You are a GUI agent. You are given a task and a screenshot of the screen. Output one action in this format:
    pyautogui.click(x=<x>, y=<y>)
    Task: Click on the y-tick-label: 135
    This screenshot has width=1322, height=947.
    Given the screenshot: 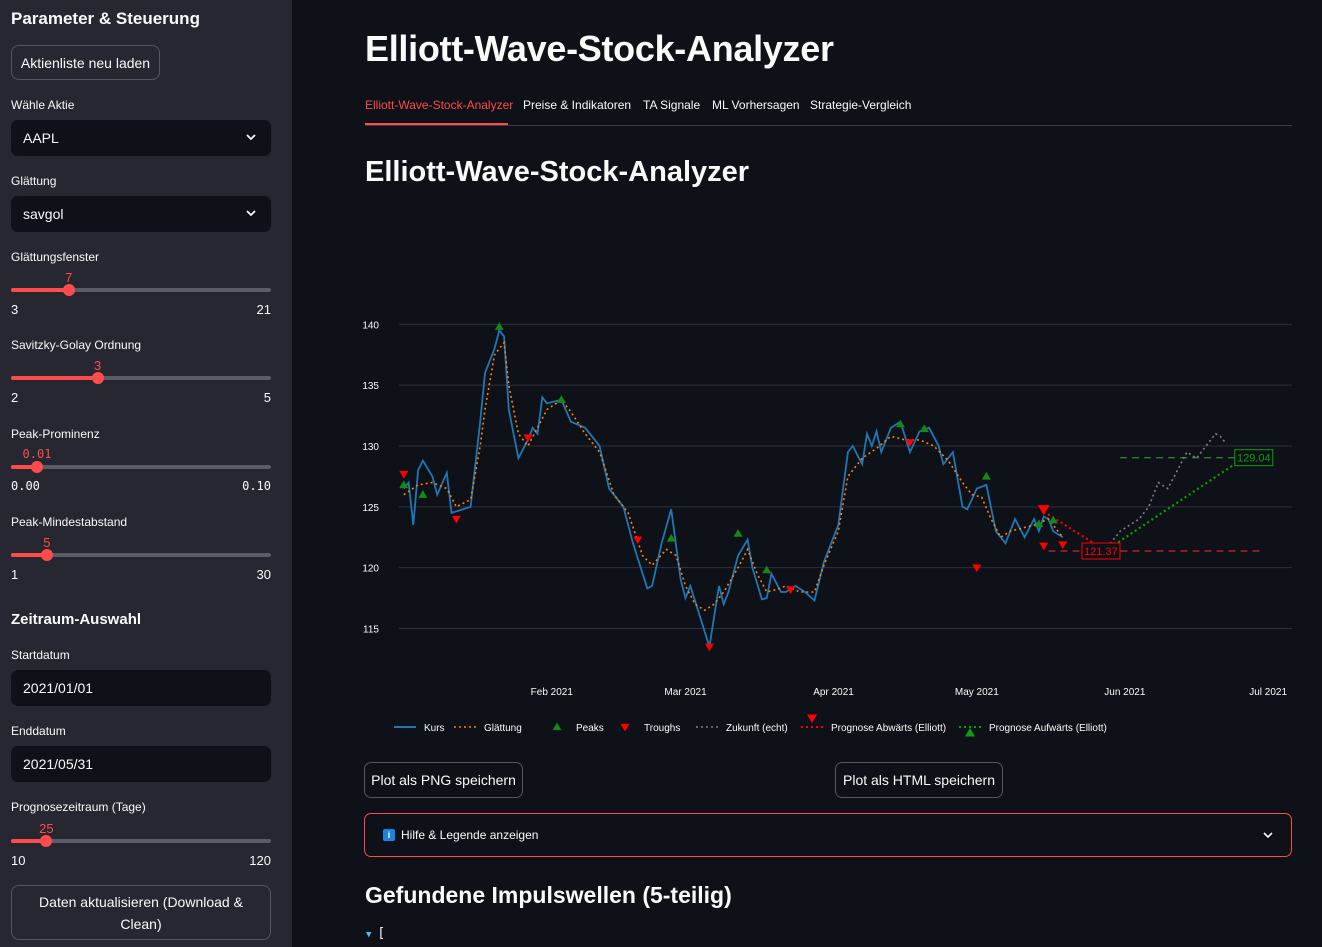 What is the action you would take?
    pyautogui.click(x=370, y=386)
    